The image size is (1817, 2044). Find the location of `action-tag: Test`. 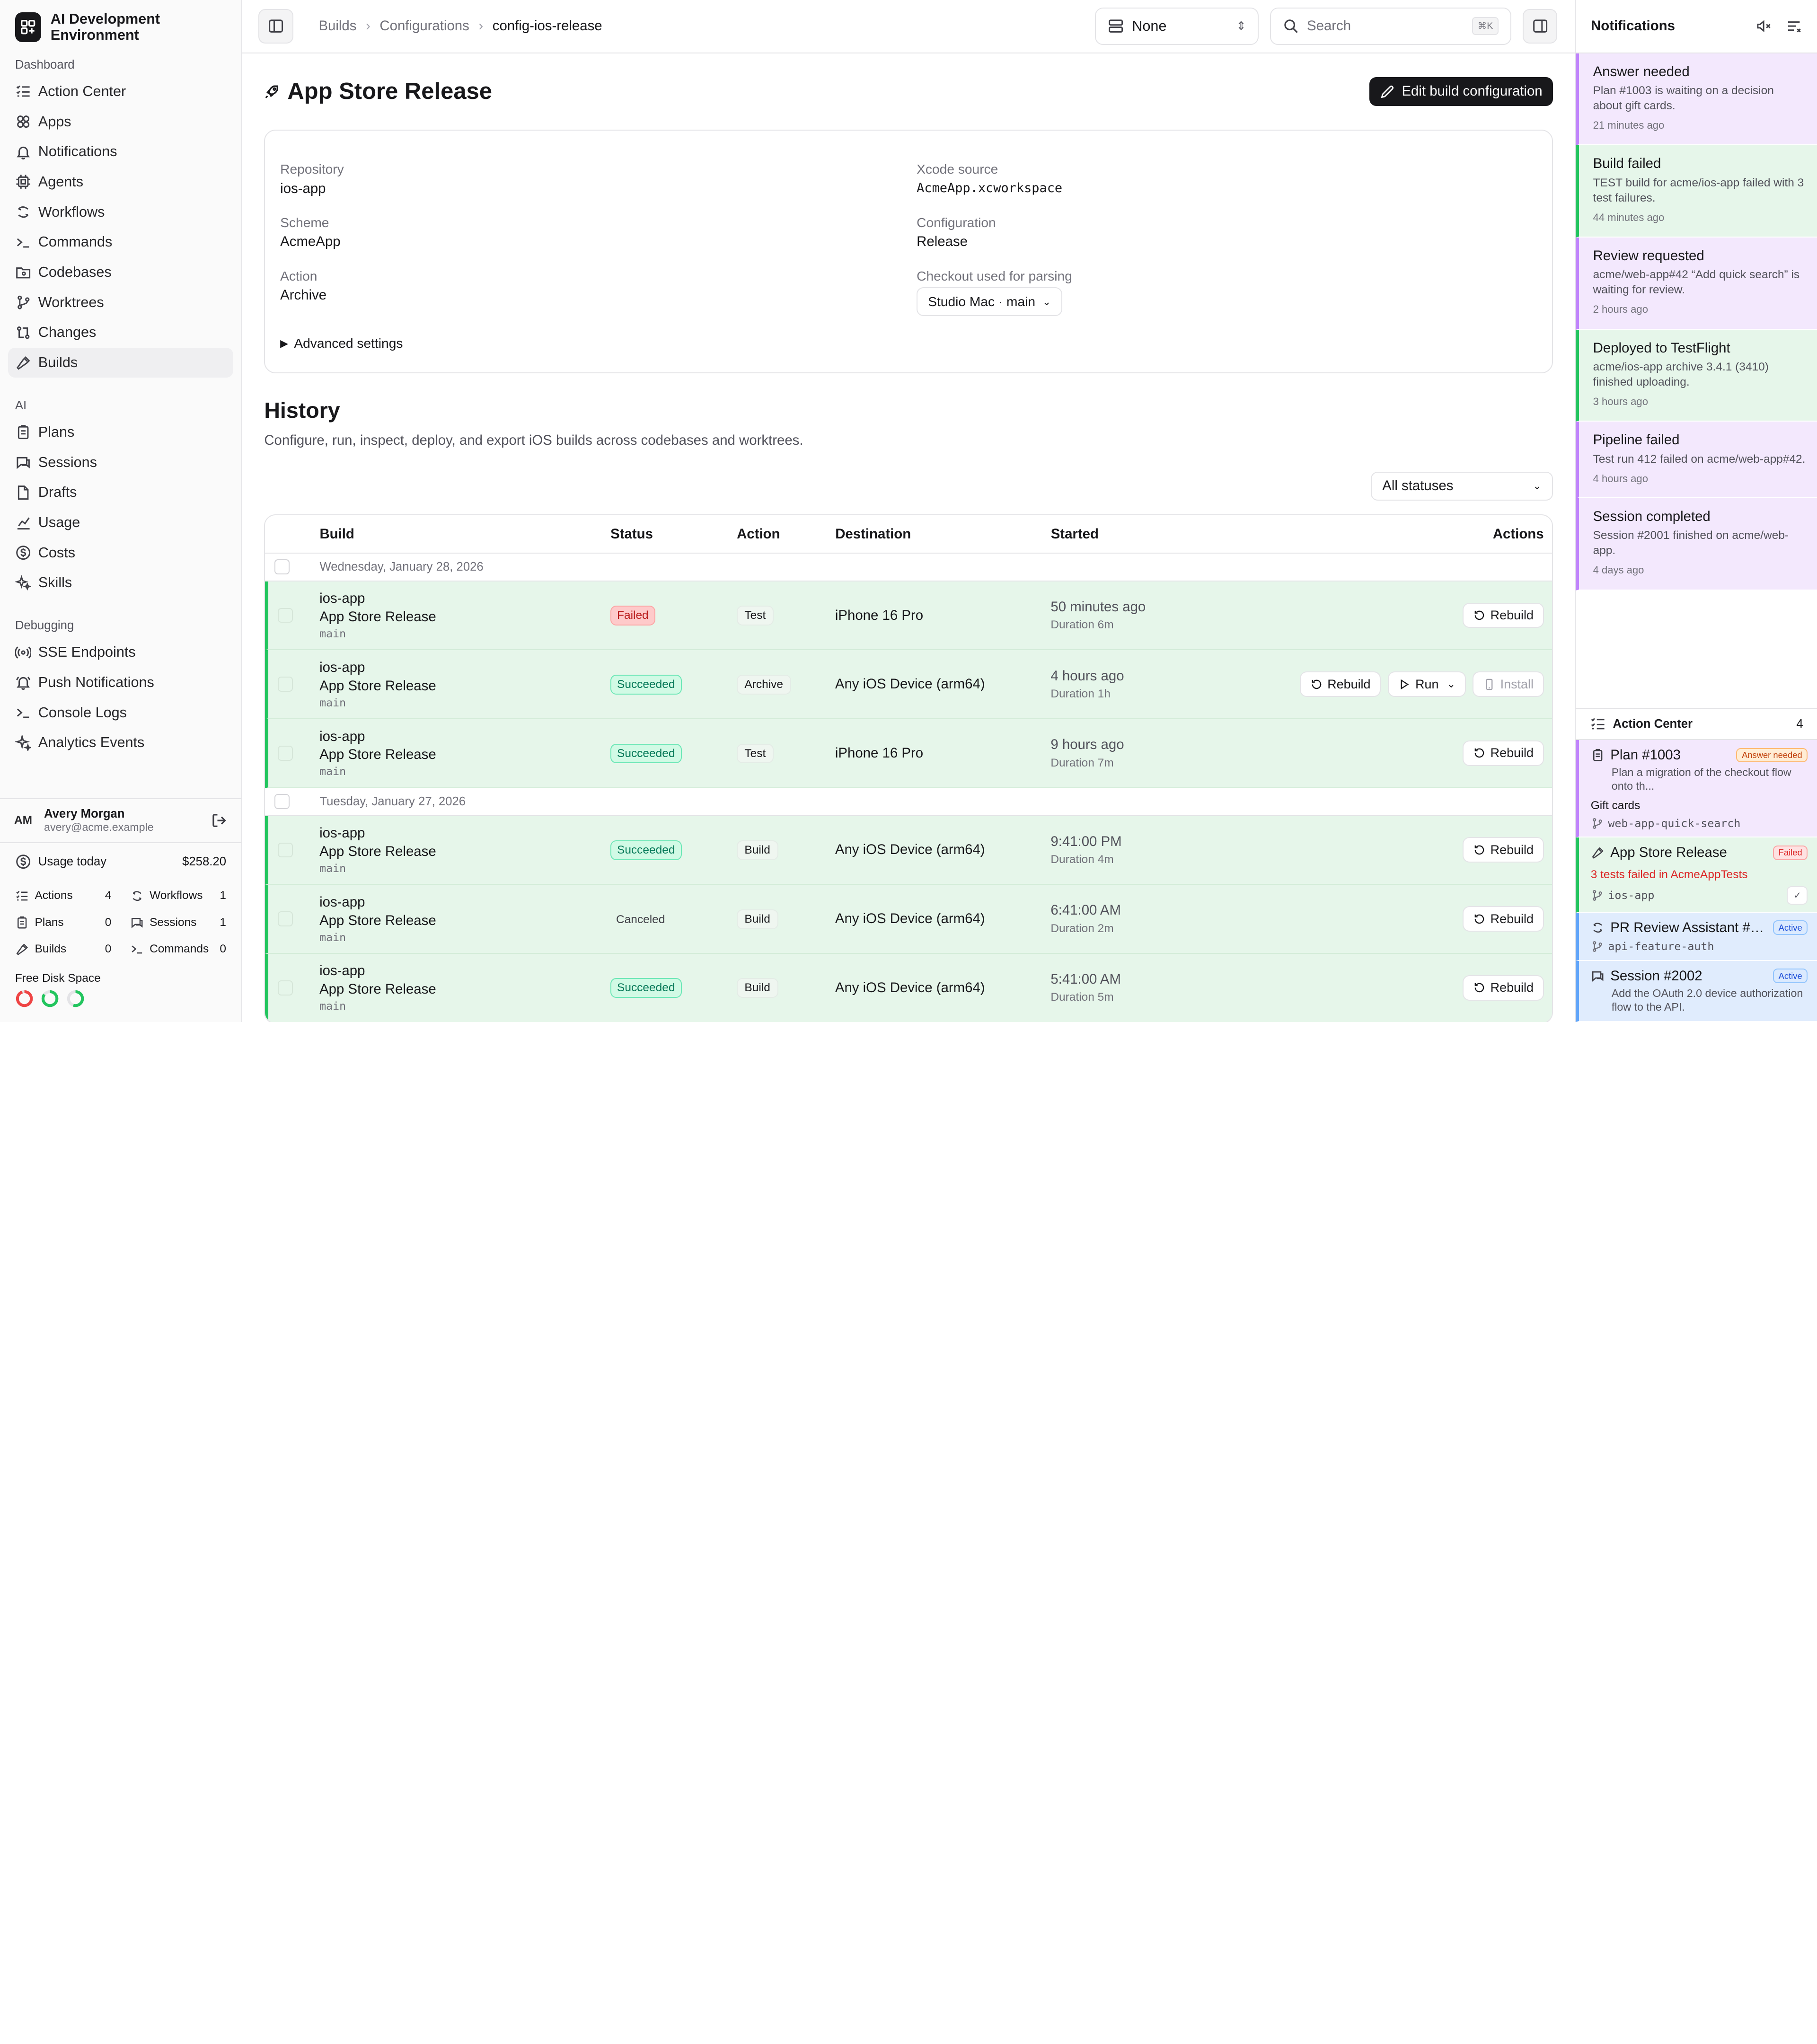

action-tag: Test is located at coordinates (755, 616).